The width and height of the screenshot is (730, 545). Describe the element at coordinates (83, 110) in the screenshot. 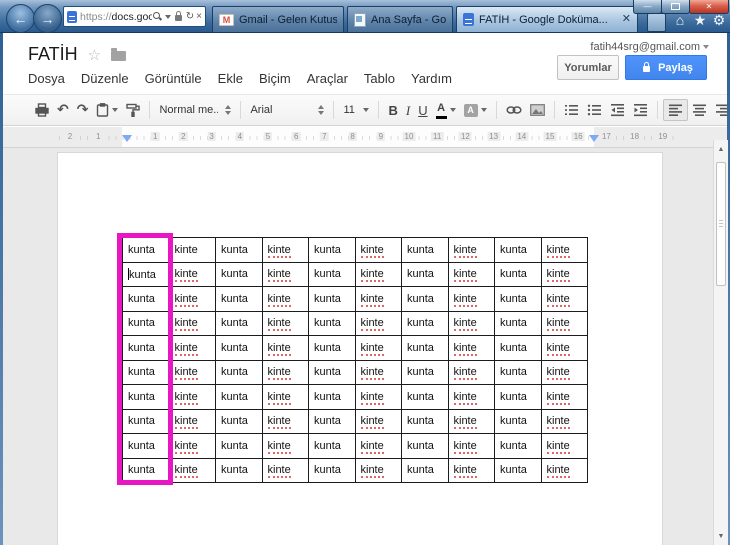

I see `redo-button: ↷` at that location.